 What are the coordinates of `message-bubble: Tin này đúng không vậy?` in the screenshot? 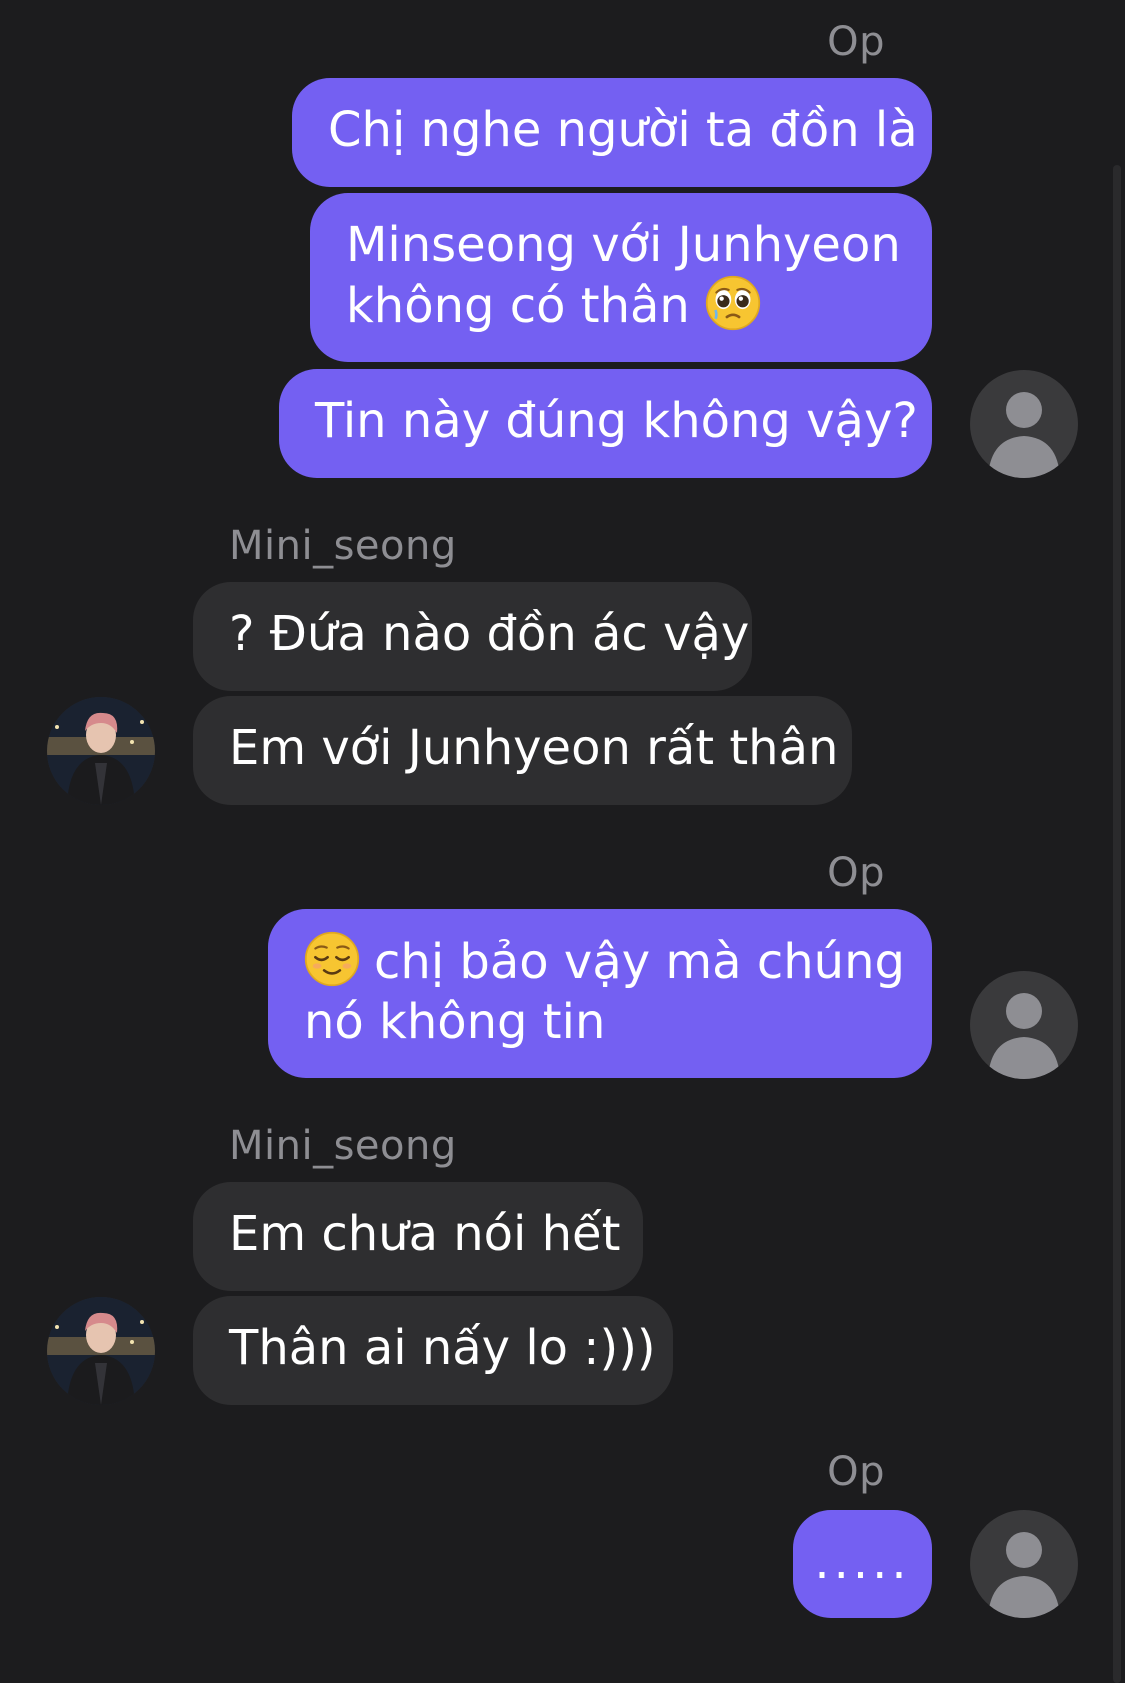 It's located at (605, 423).